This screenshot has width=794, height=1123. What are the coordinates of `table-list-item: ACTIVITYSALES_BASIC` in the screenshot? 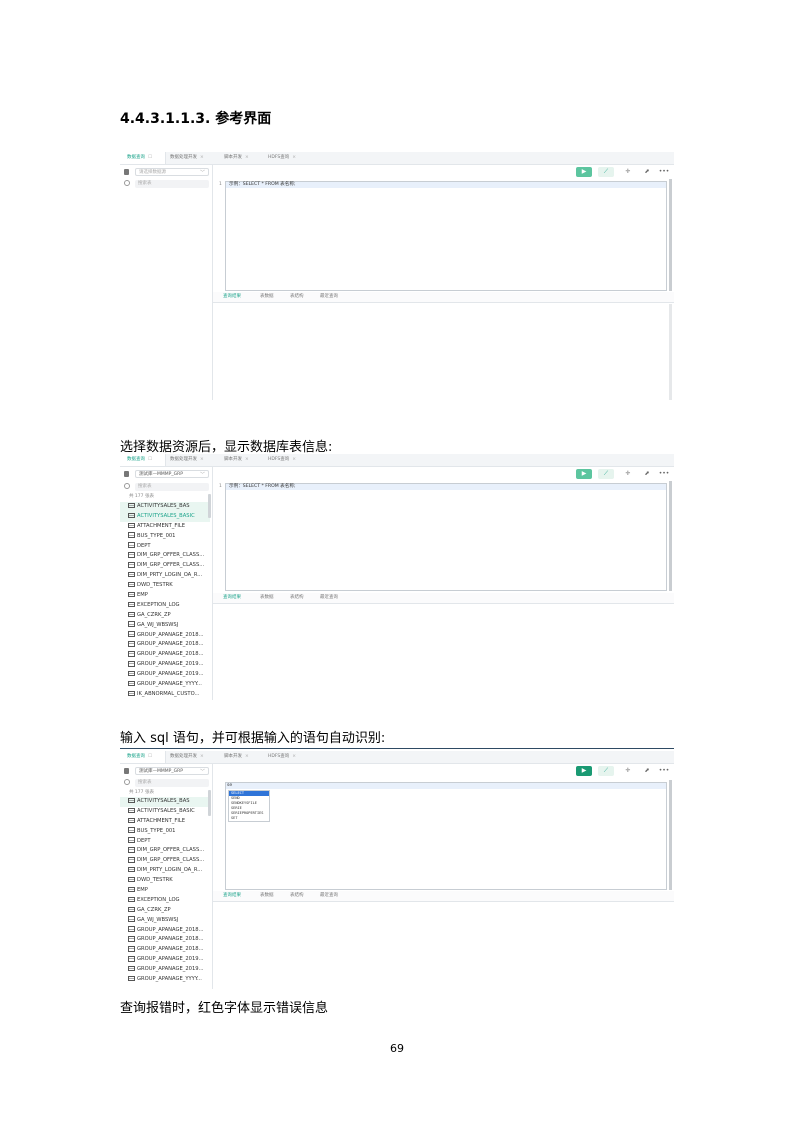 It's located at (165, 812).